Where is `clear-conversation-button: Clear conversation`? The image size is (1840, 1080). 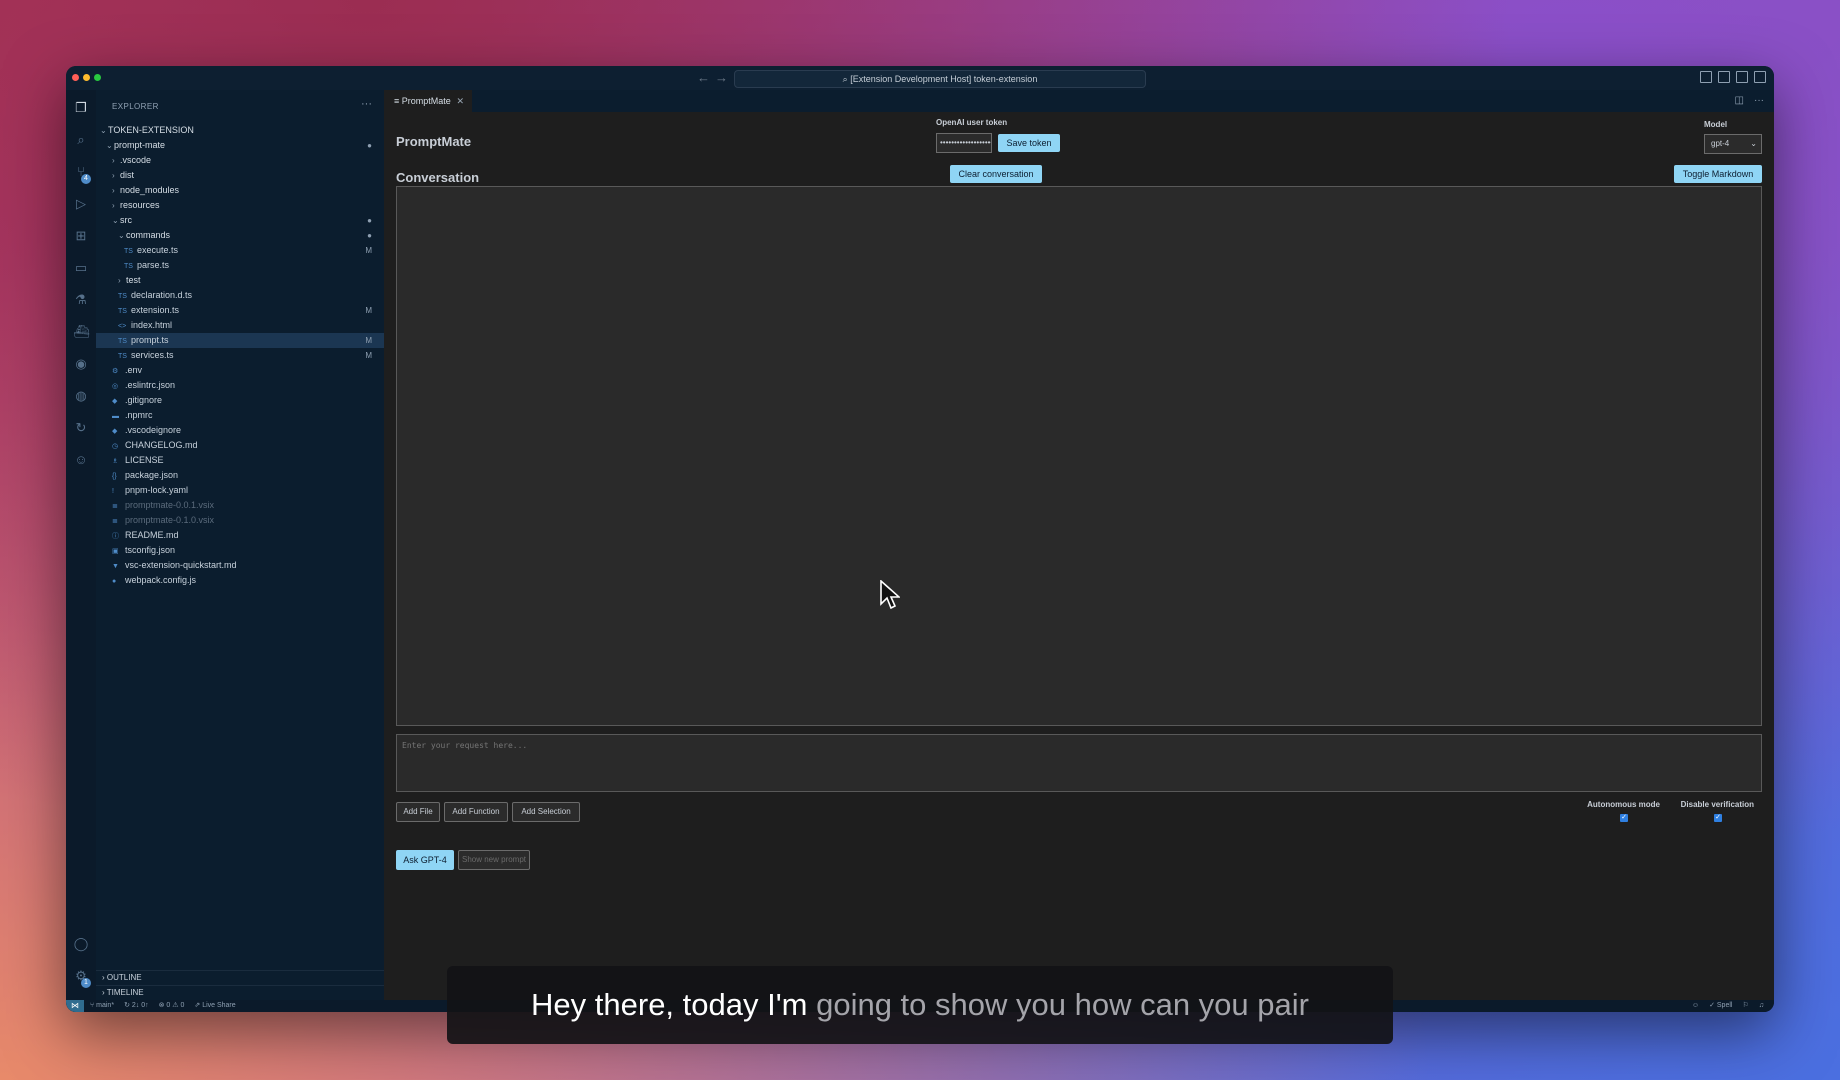 clear-conversation-button: Clear conversation is located at coordinates (996, 174).